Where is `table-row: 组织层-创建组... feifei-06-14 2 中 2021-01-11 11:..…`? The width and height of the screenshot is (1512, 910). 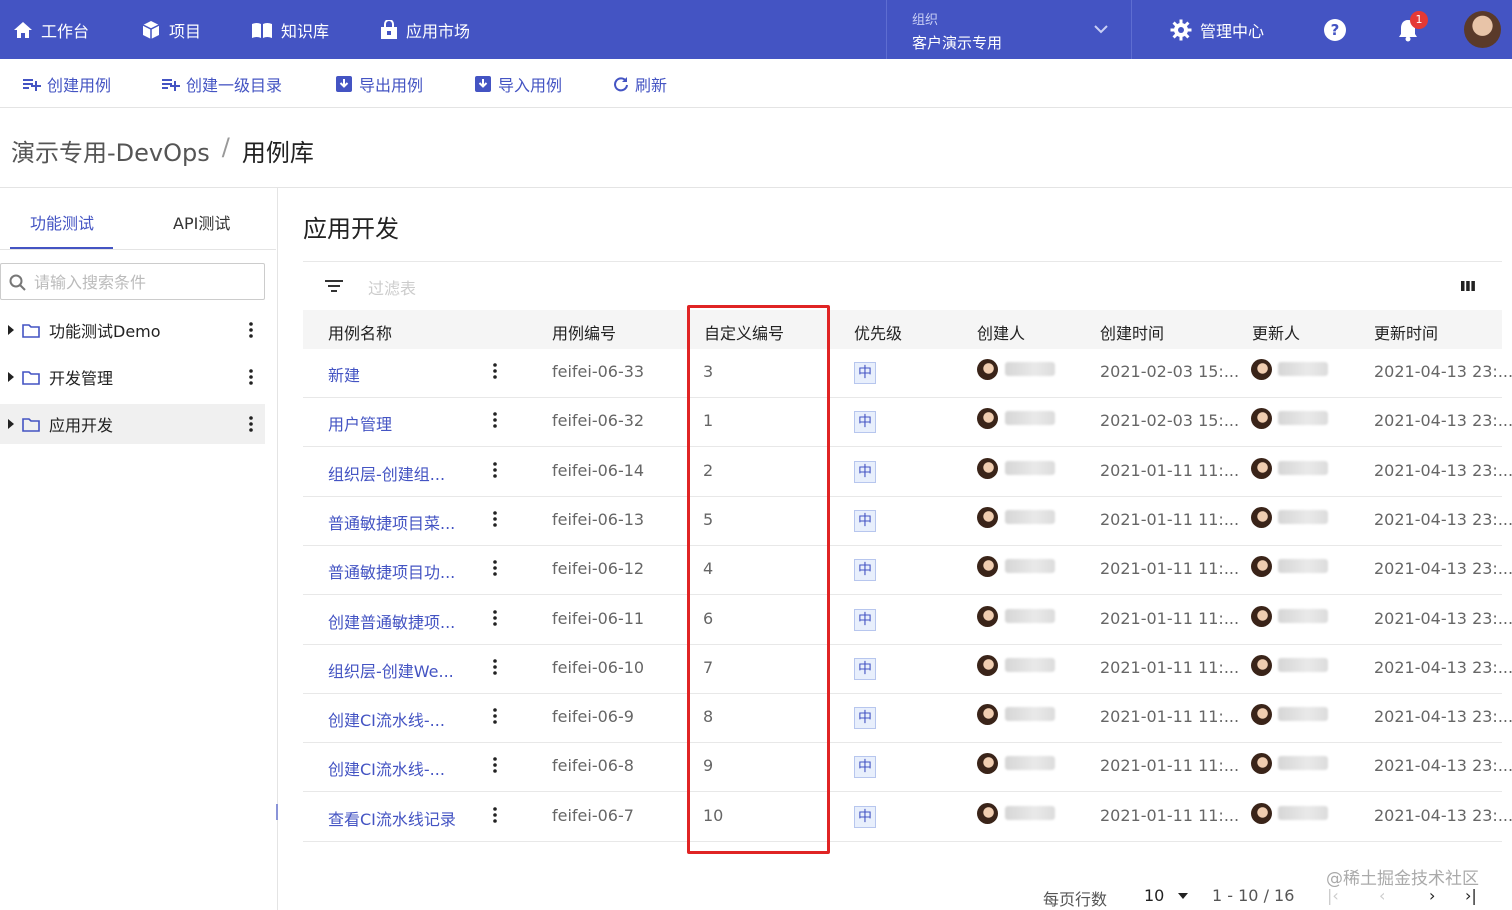
table-row: 组织层-创建组... feifei-06-14 2 中 2021-01-11 11:..… is located at coordinates (907, 472).